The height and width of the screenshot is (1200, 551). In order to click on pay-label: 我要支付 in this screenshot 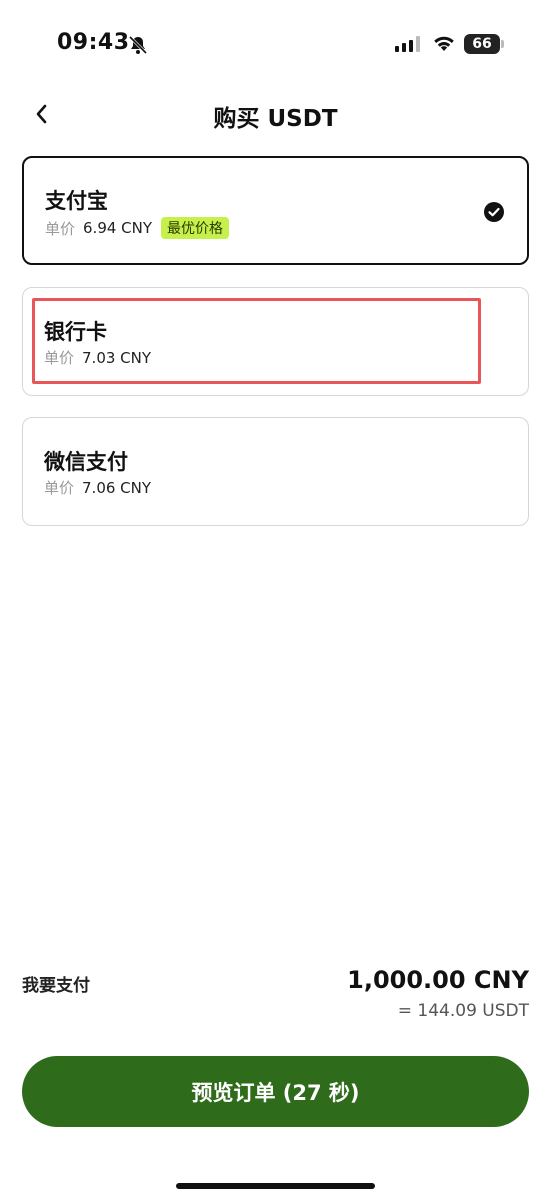, I will do `click(56, 986)`.